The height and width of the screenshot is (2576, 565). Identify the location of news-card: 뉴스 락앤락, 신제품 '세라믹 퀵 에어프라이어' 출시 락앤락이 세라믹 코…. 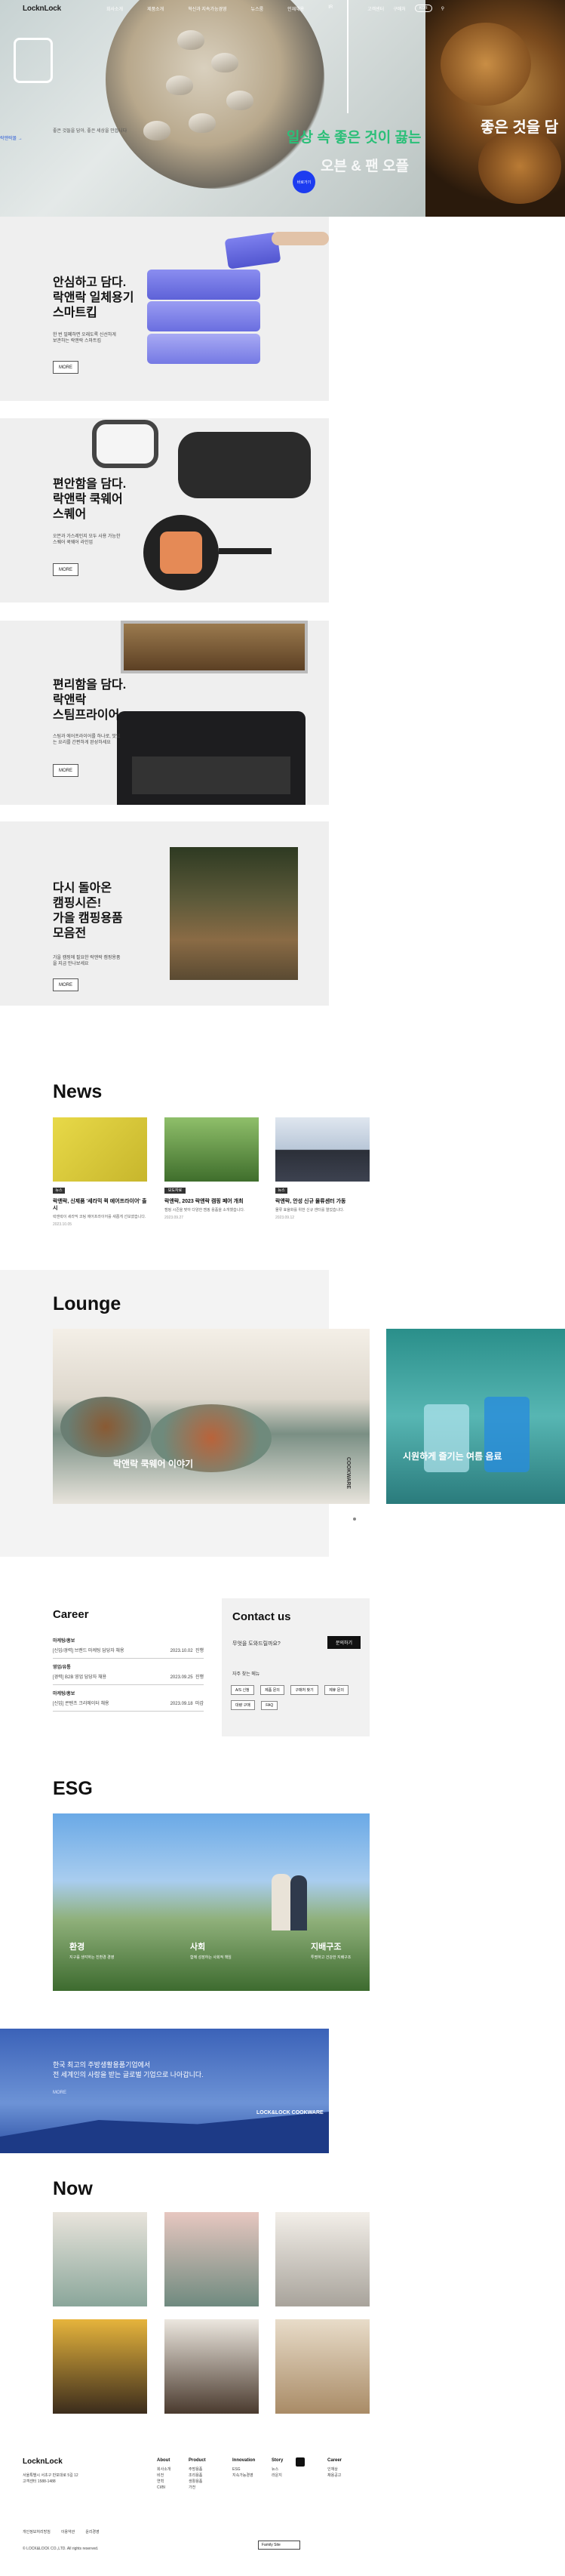
(100, 1172).